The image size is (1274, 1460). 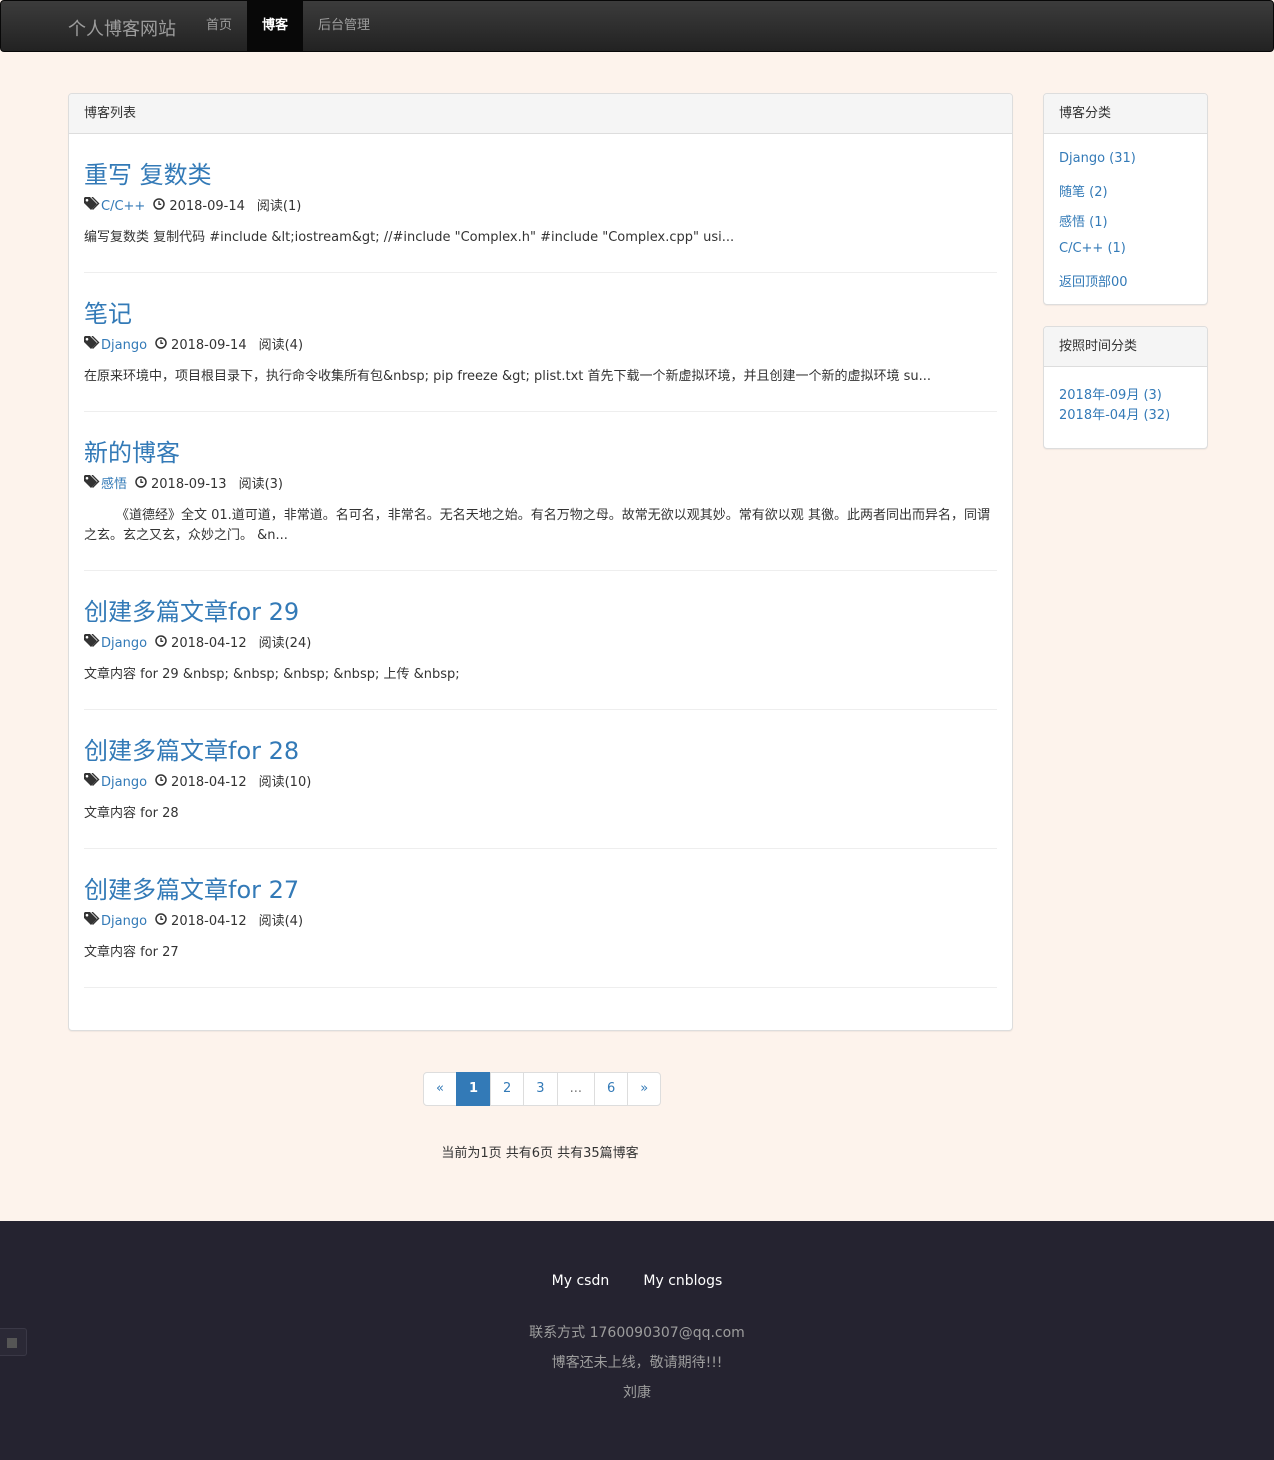 I want to click on footer-link-cnblogs: My cnblogs, so click(x=682, y=1281).